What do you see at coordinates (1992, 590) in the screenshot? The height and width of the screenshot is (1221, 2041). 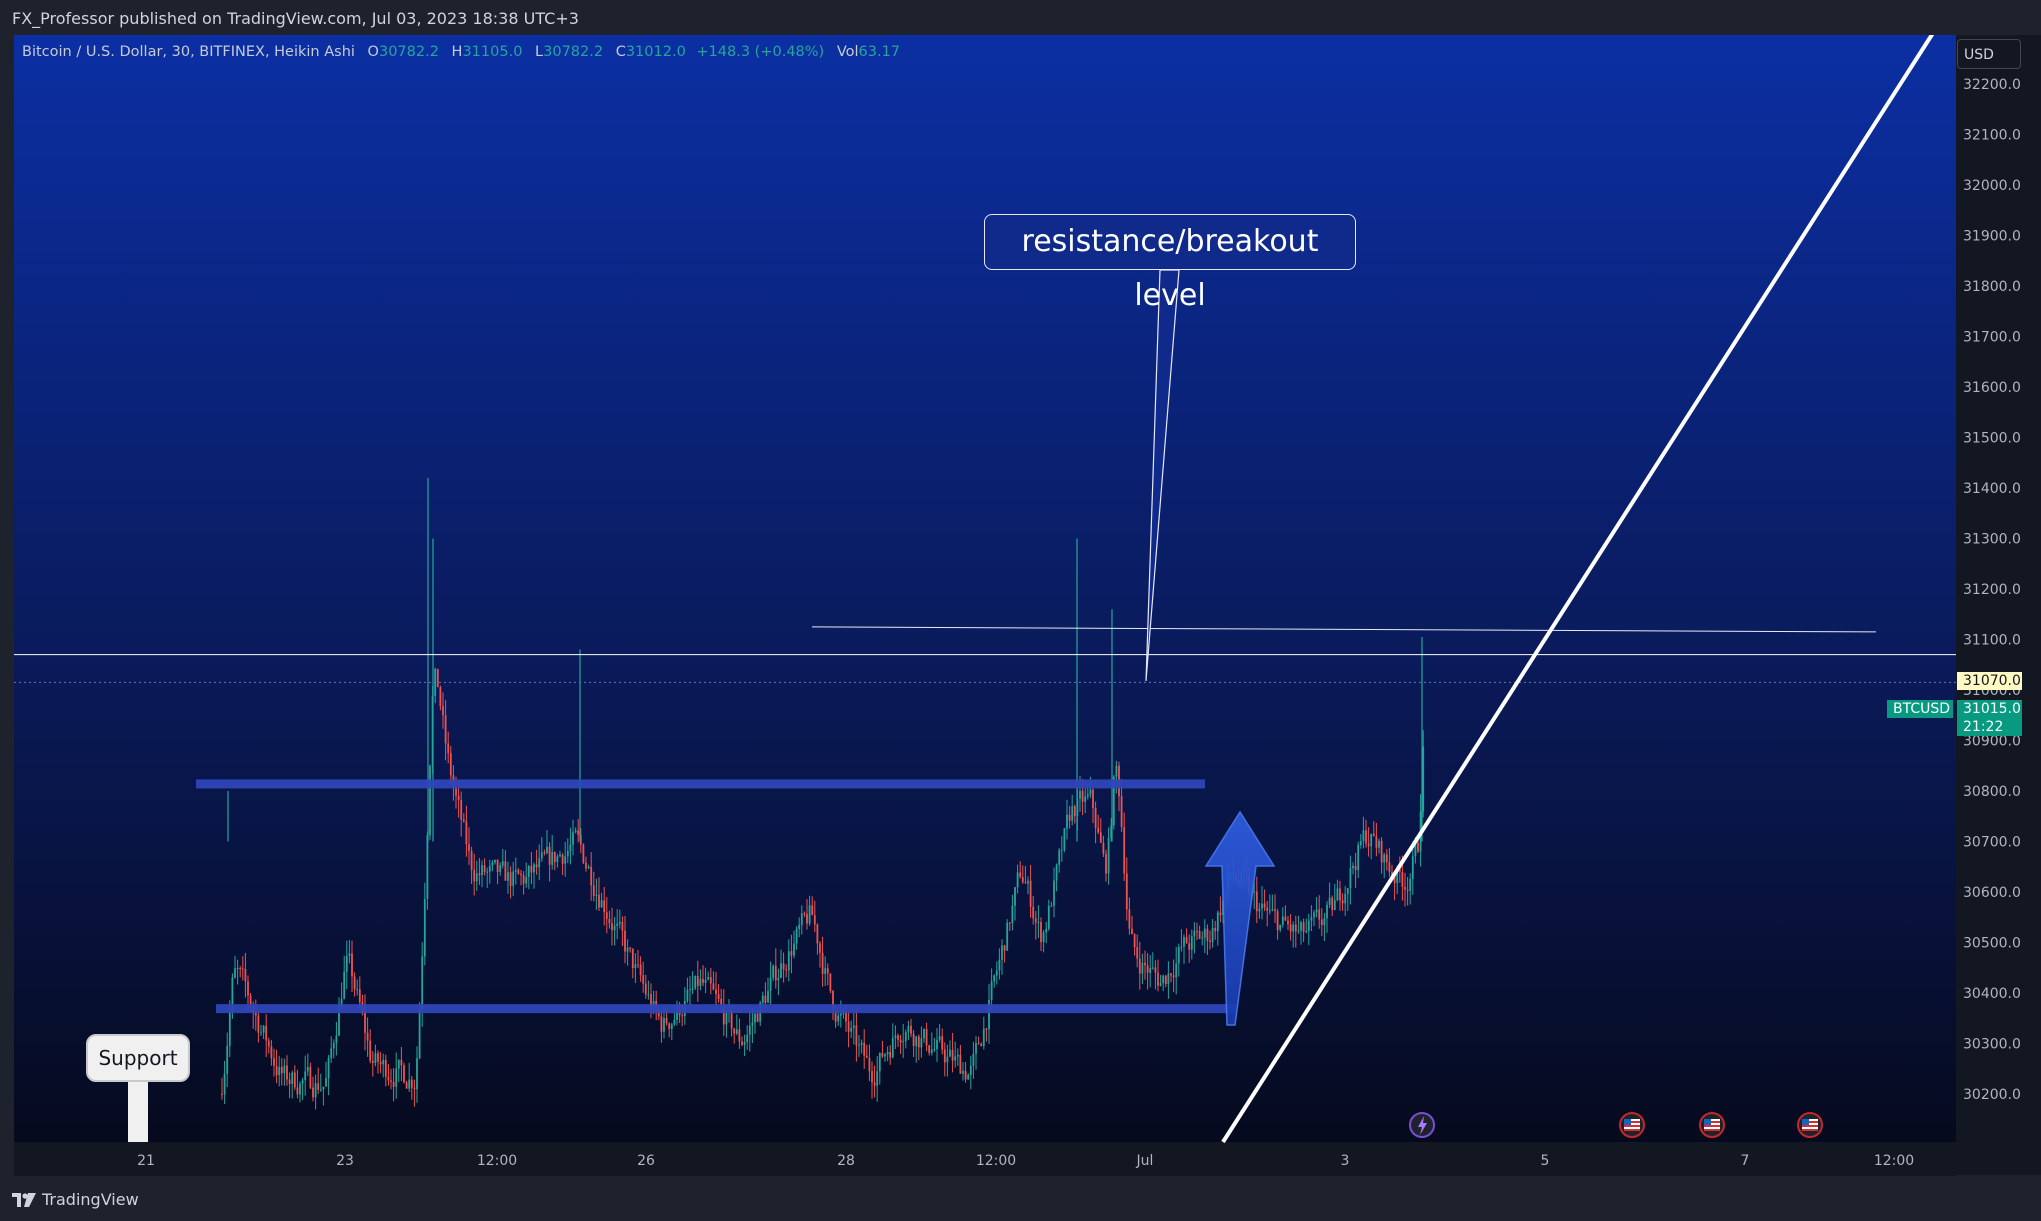 I see `price-tick-label: 31200.0` at bounding box center [1992, 590].